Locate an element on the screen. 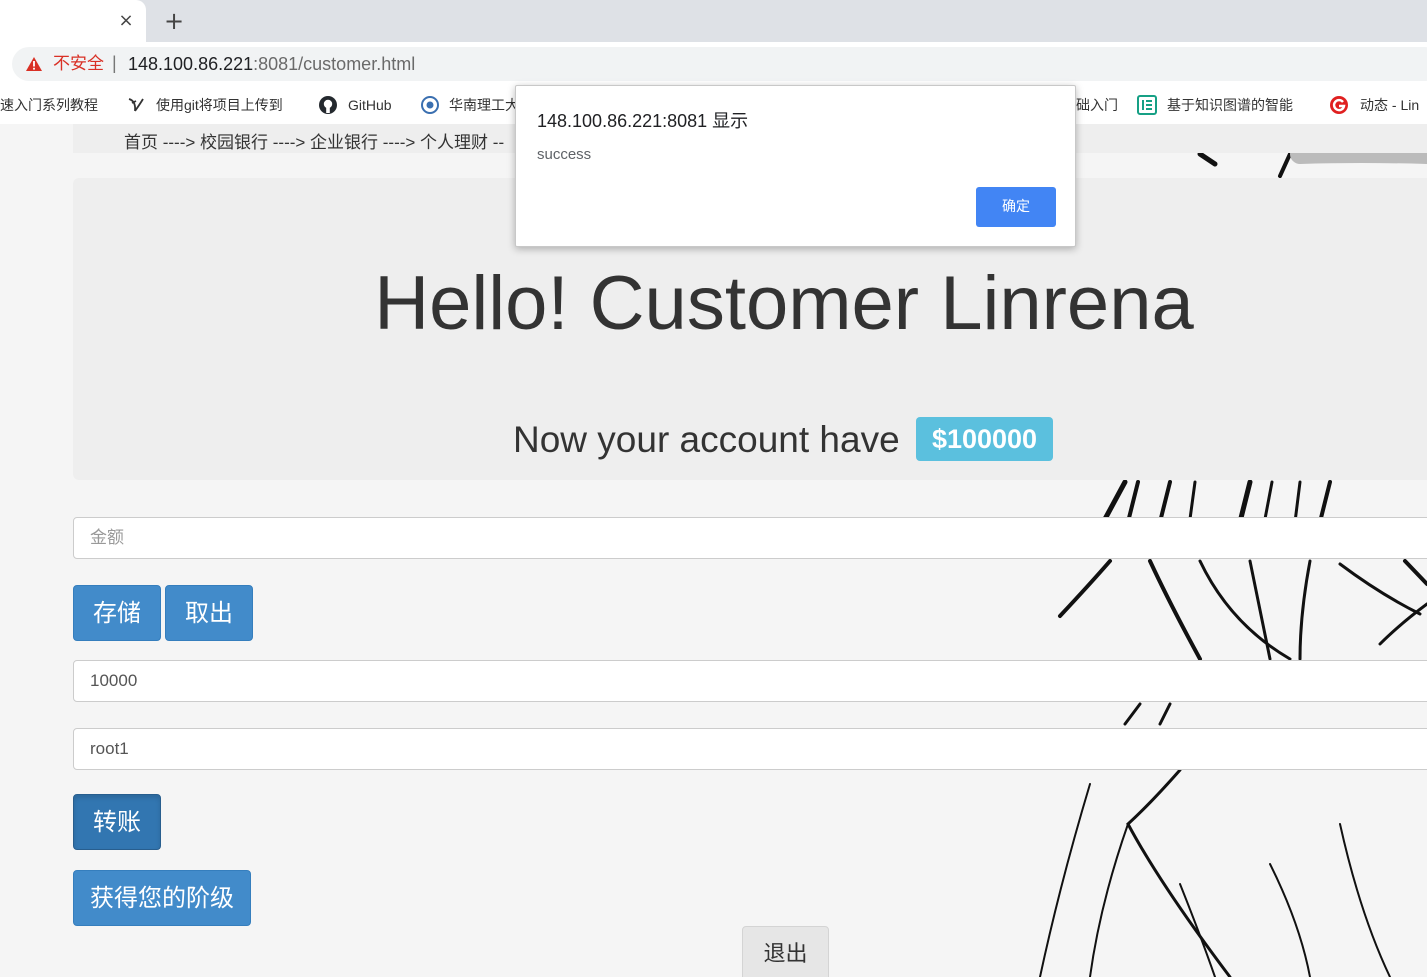 The image size is (1427, 977). address-bar: 不安全 | 148.100.86.221:8081/customer.html is located at coordinates (719, 64).